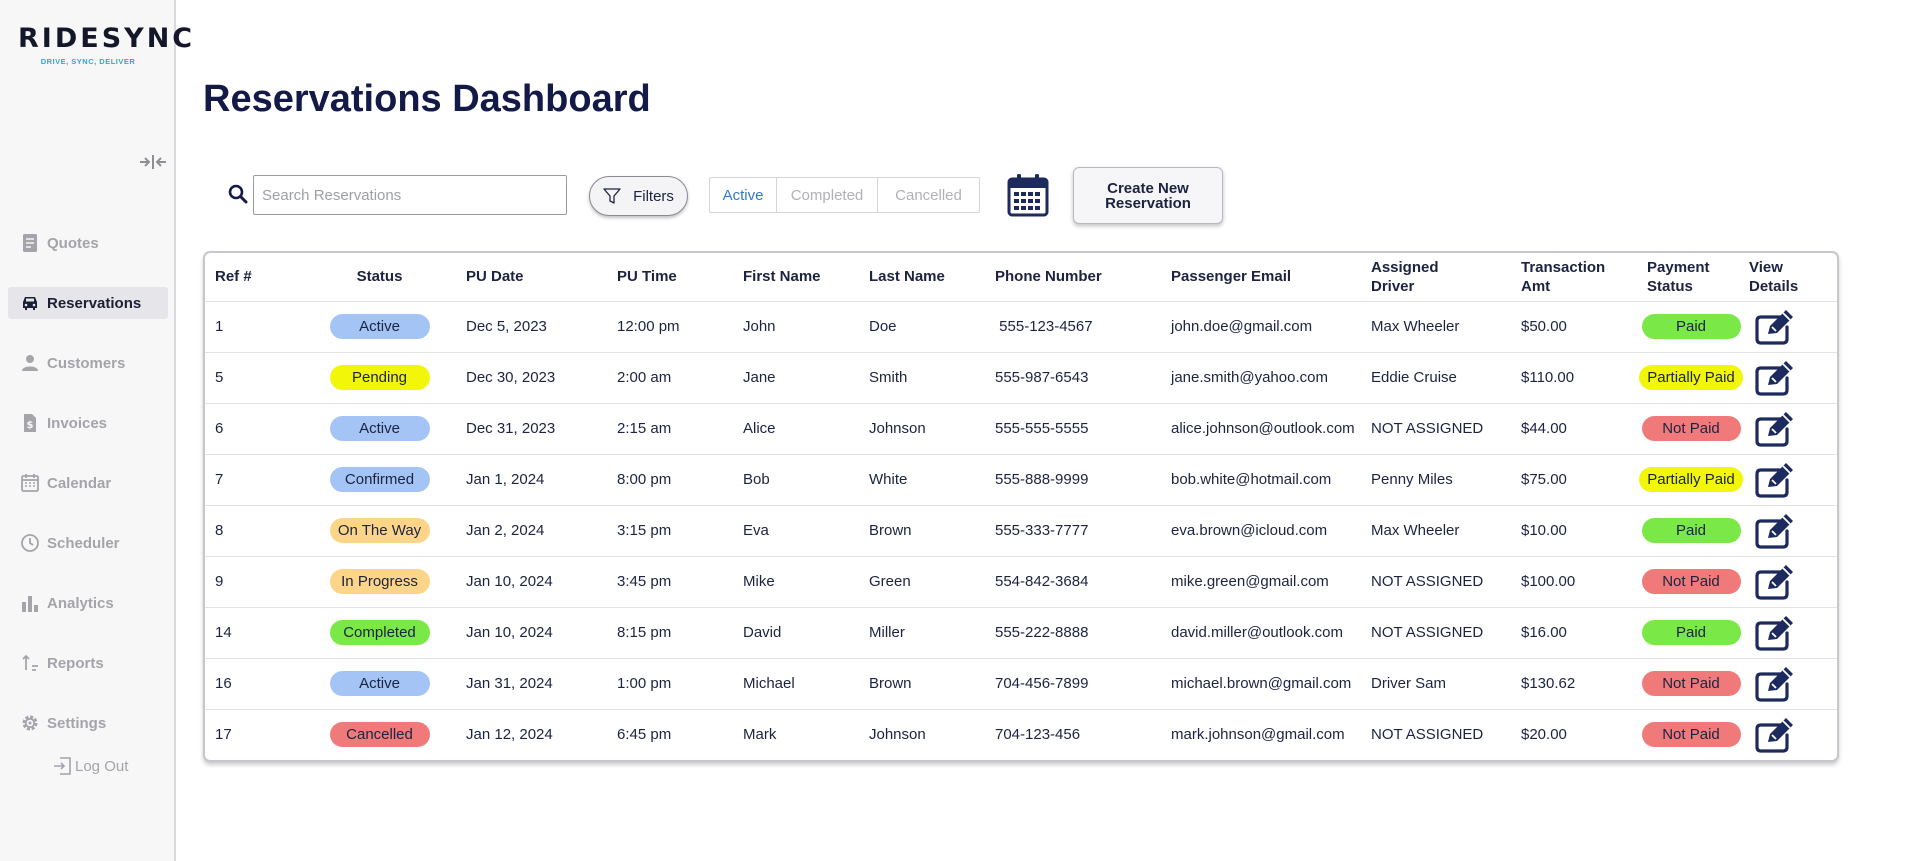 Image resolution: width=1906 pixels, height=861 pixels. Describe the element at coordinates (1261, 428) in the screenshot. I see `cell-email: alice.johnson@outlook.com` at that location.